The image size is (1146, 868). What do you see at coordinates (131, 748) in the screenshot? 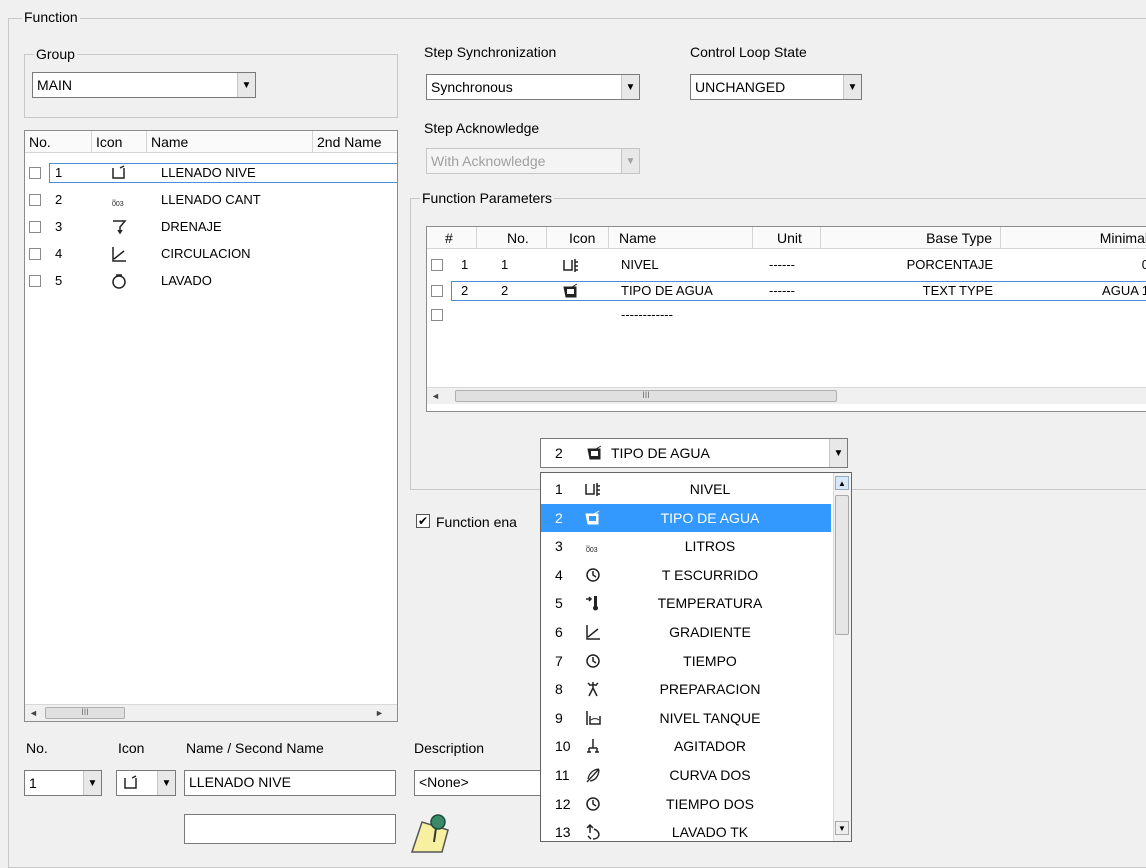
I see `bottom-icon-label: Icon` at bounding box center [131, 748].